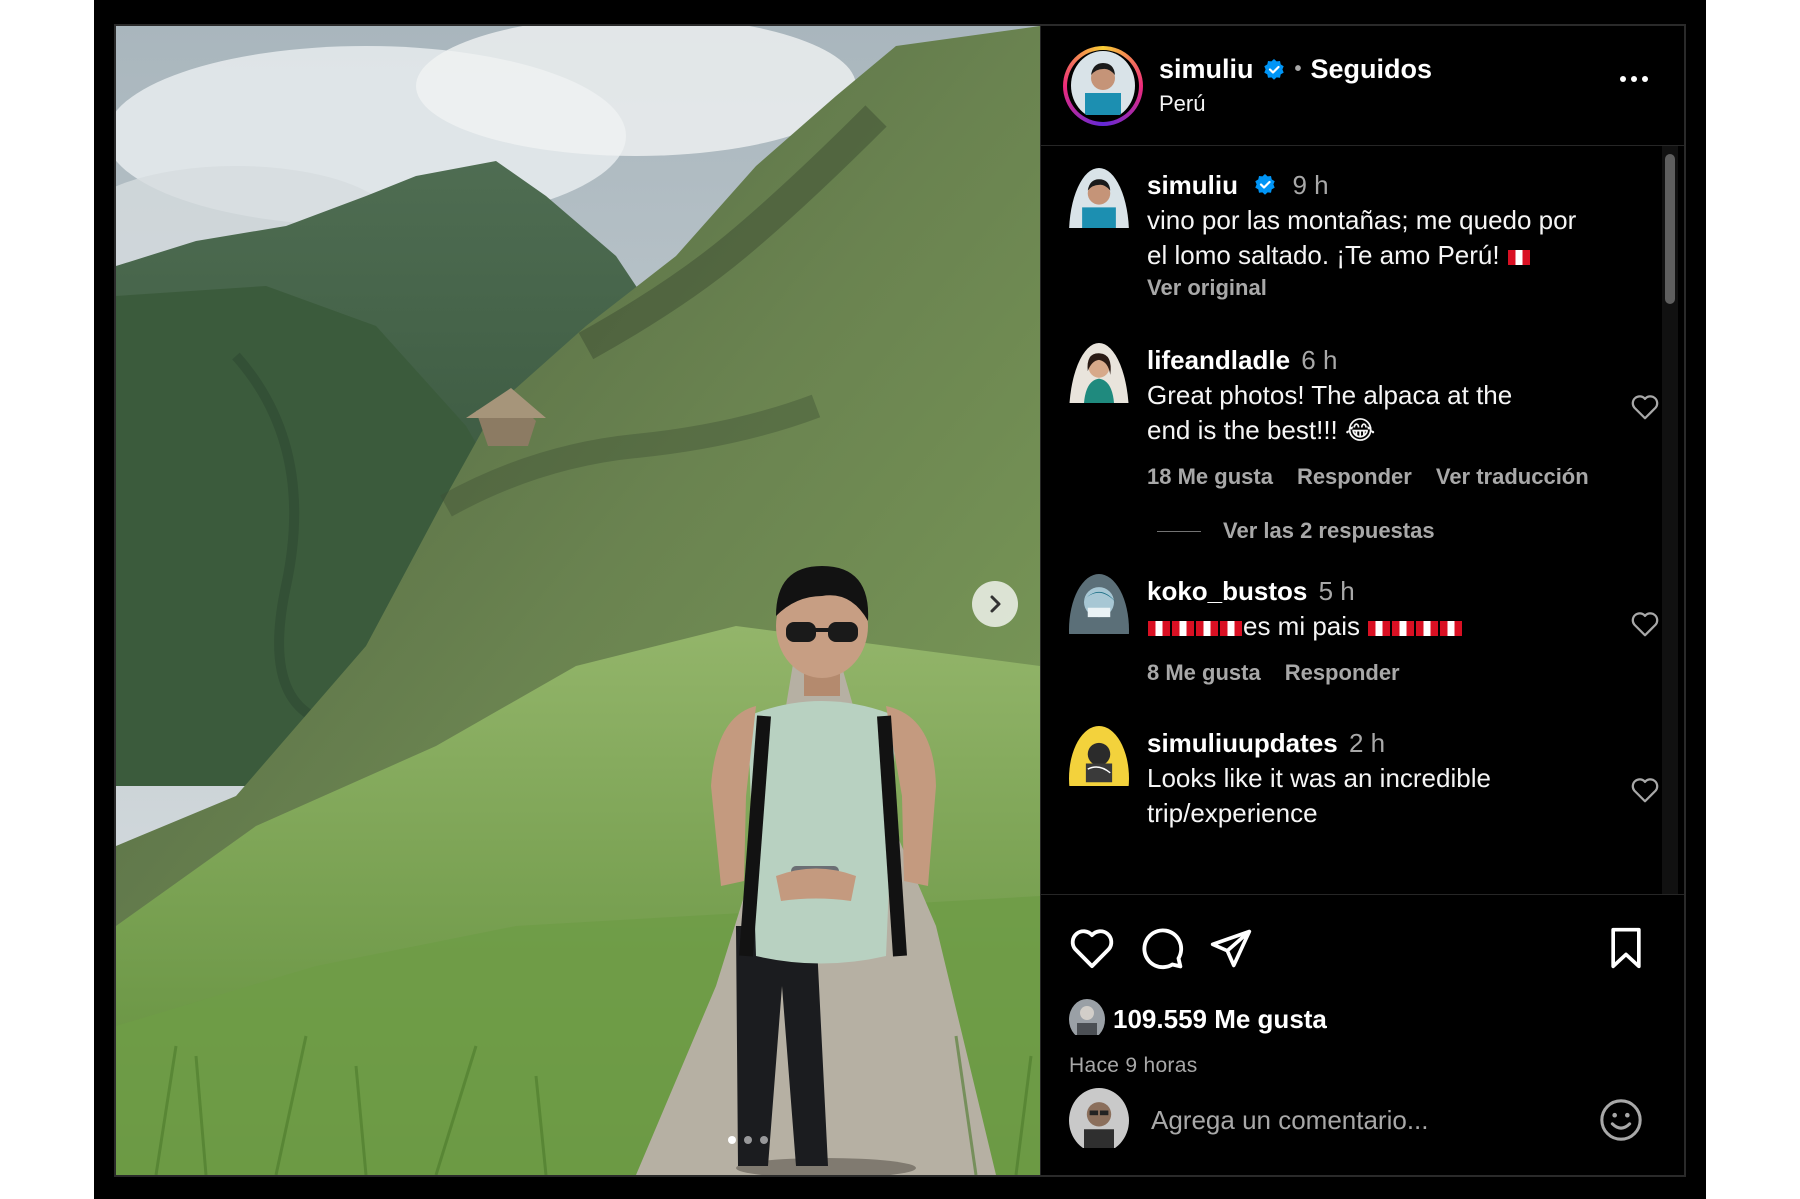 Image resolution: width=1800 pixels, height=1199 pixels. Describe the element at coordinates (1362, 220) in the screenshot. I see `caption-text-line: vino por las montañas; me quedo por` at that location.